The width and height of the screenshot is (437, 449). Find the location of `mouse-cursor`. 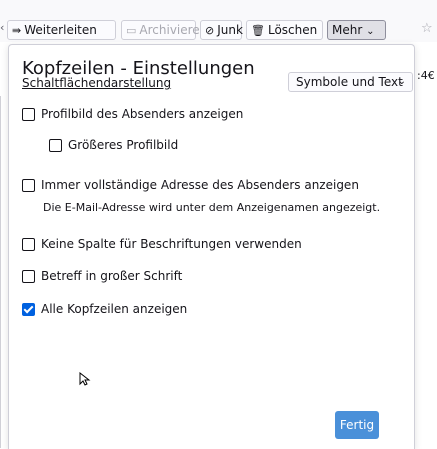

mouse-cursor is located at coordinates (85, 379).